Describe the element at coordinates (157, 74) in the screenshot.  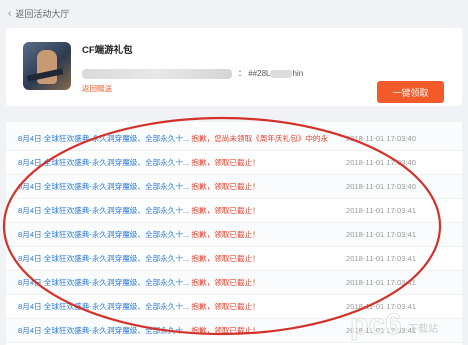
I see `blurred-info` at that location.